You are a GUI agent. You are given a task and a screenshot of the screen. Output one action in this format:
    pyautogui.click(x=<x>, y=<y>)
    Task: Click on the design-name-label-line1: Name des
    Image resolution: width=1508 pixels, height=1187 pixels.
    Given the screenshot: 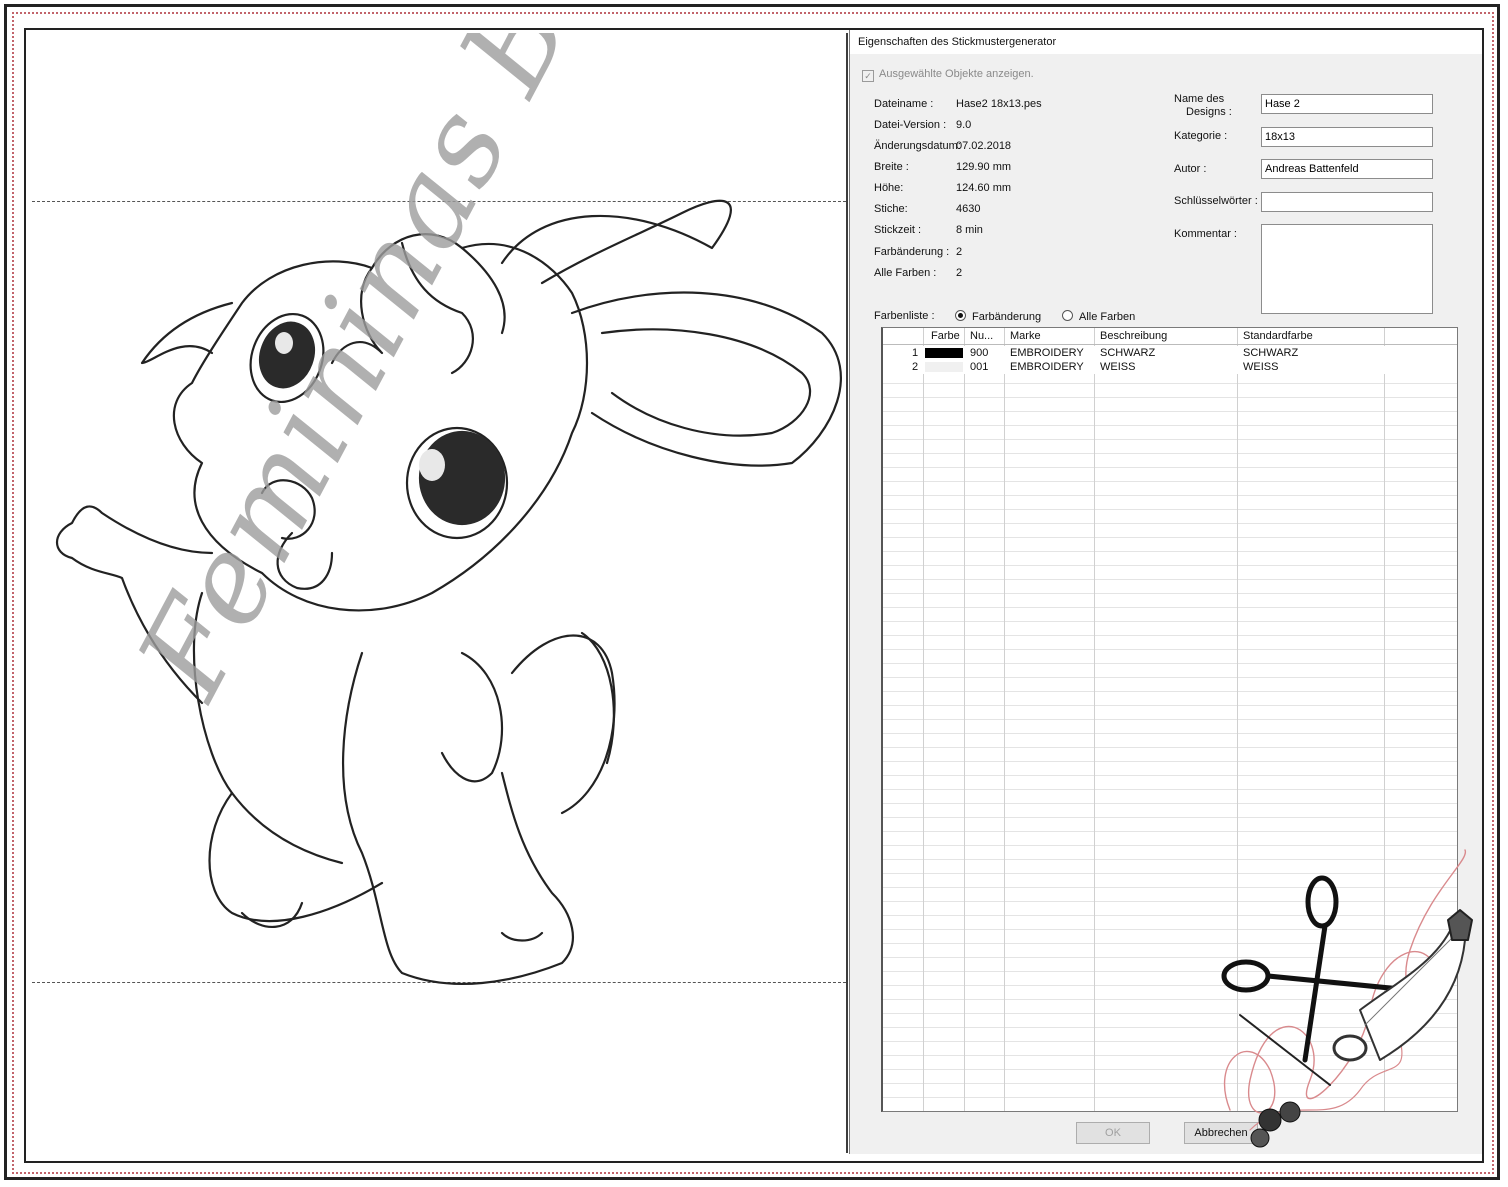 What is the action you would take?
    pyautogui.click(x=1199, y=99)
    